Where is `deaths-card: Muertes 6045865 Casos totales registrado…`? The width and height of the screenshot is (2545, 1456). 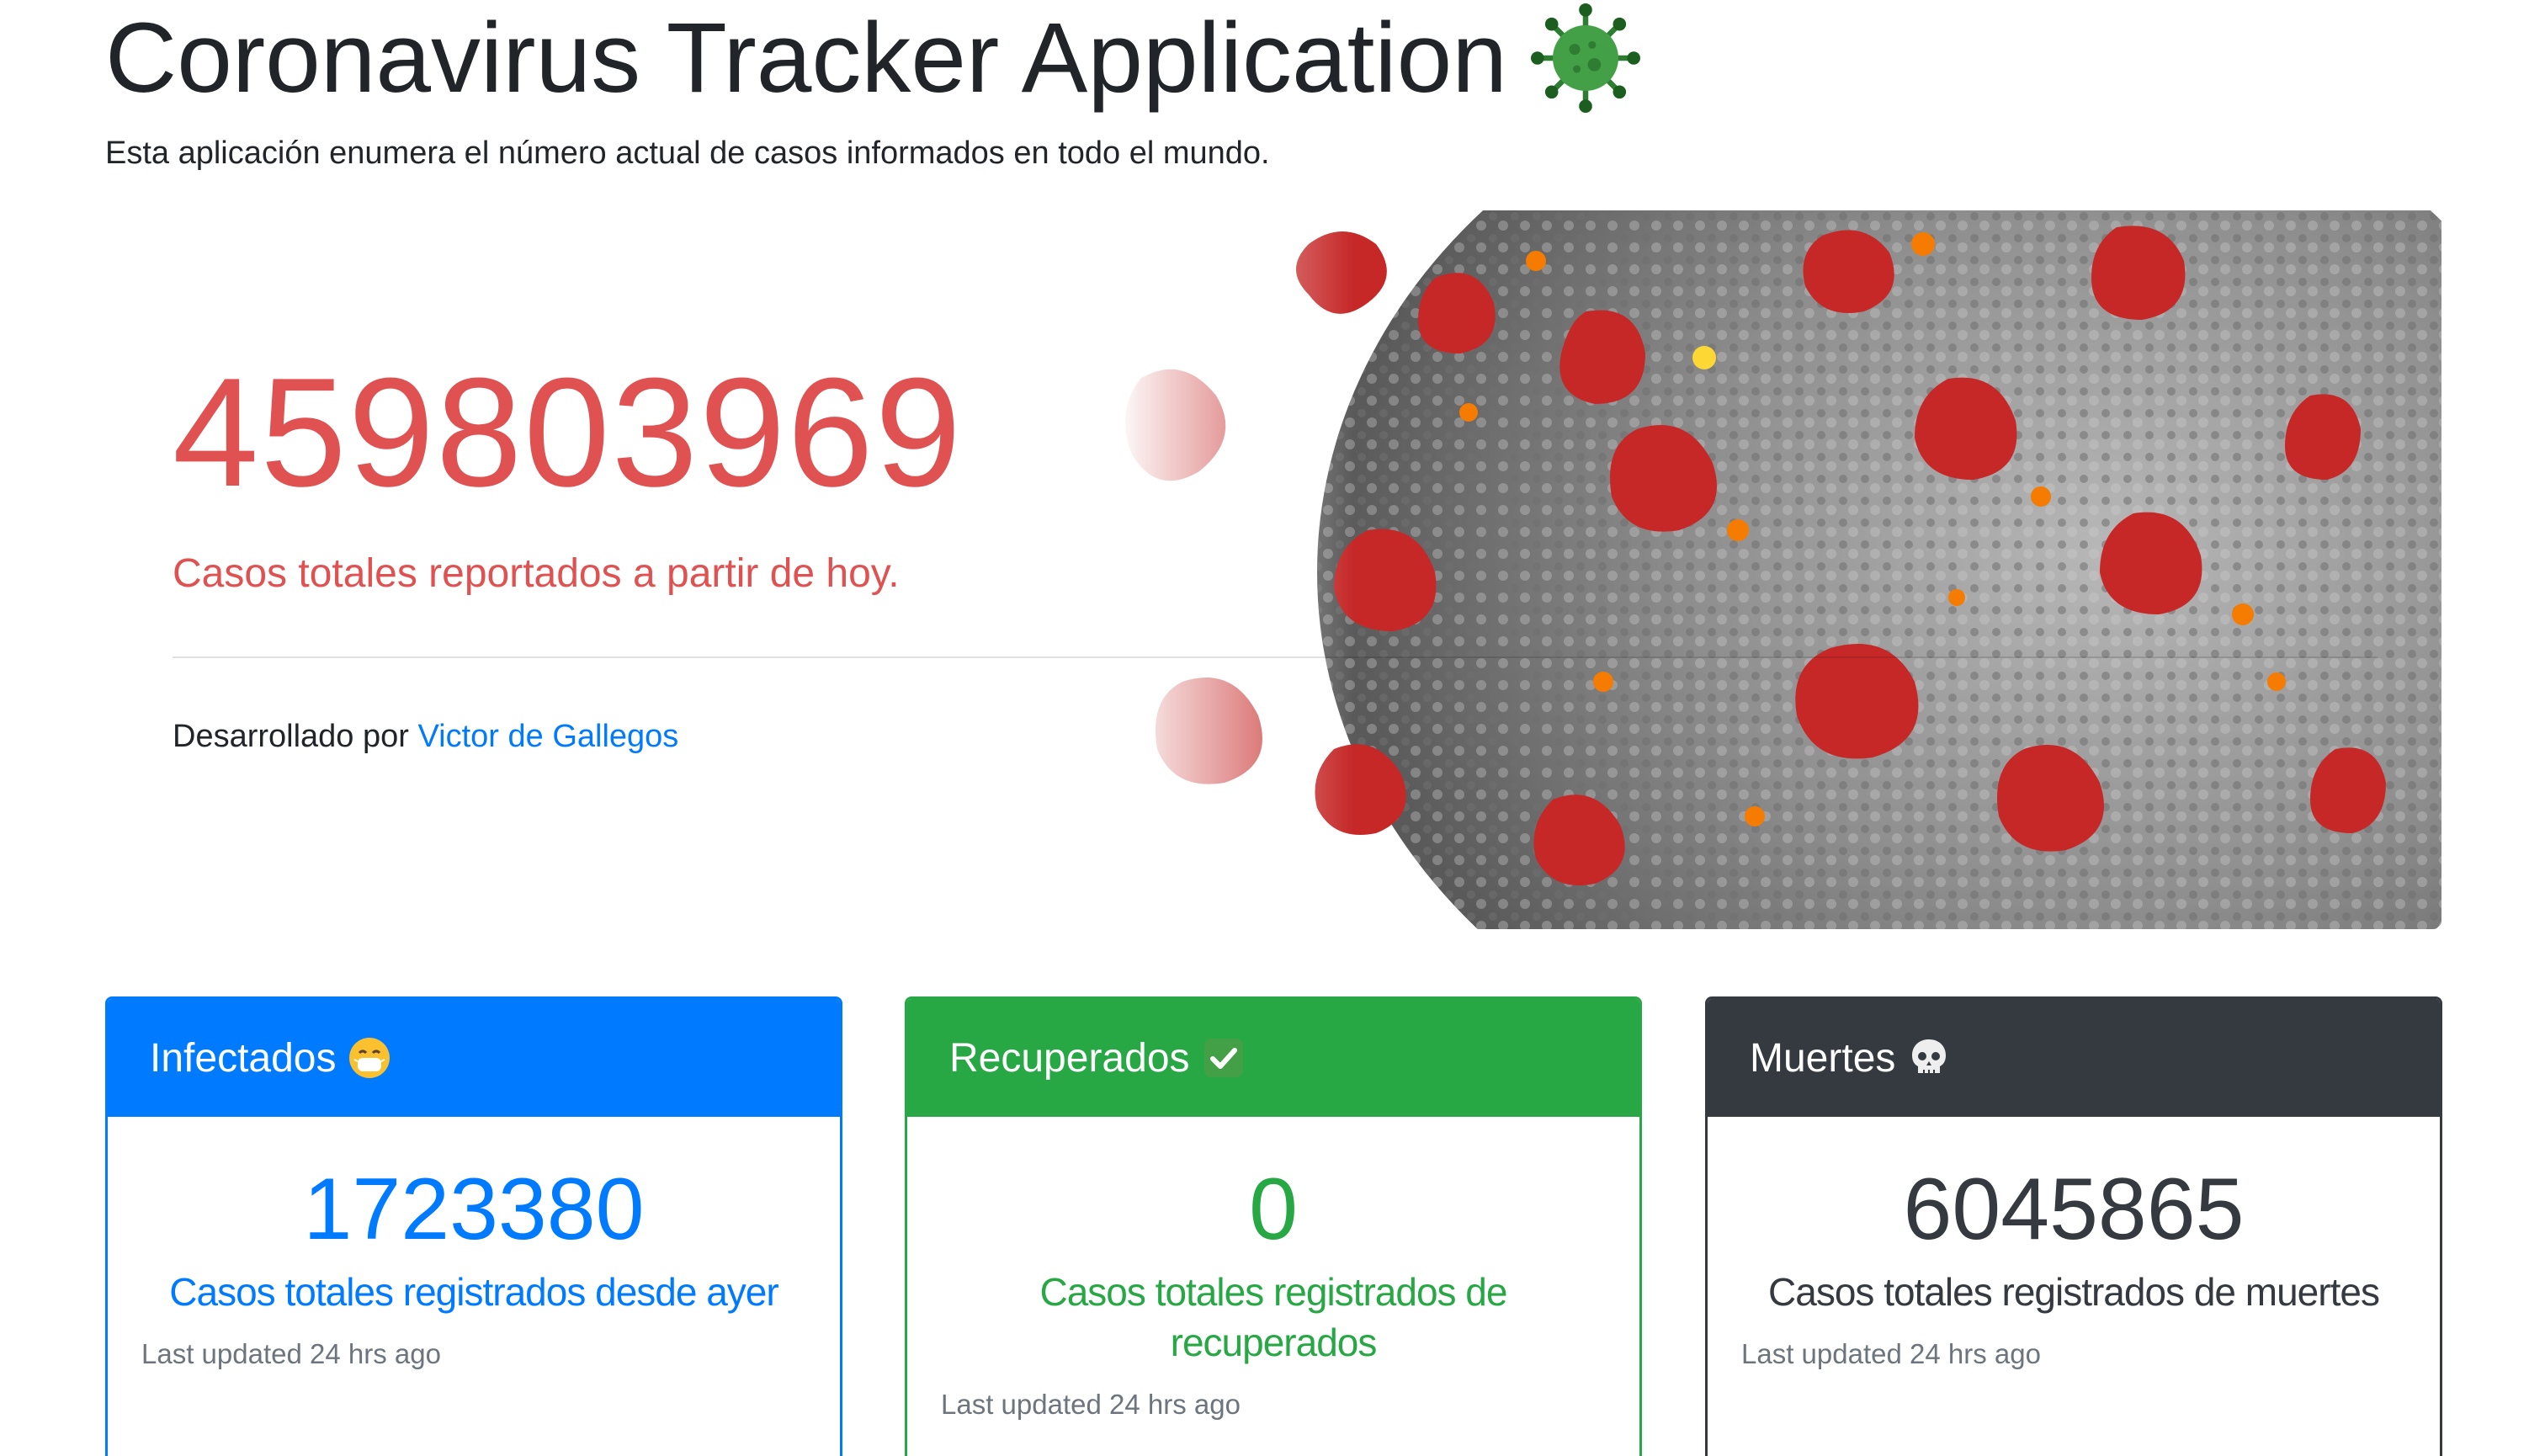
deaths-card: Muertes 6045865 Casos totales registrado… is located at coordinates (2073, 1226).